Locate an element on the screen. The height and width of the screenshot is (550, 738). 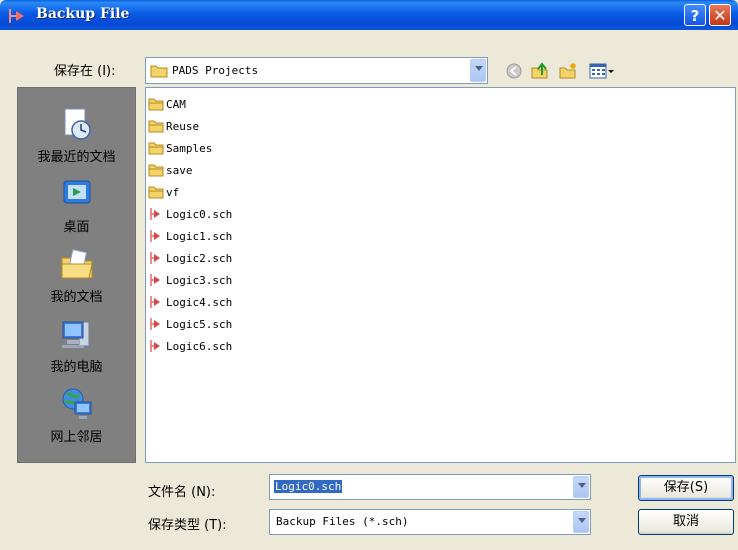
network-places-icon is located at coordinates (76, 403).